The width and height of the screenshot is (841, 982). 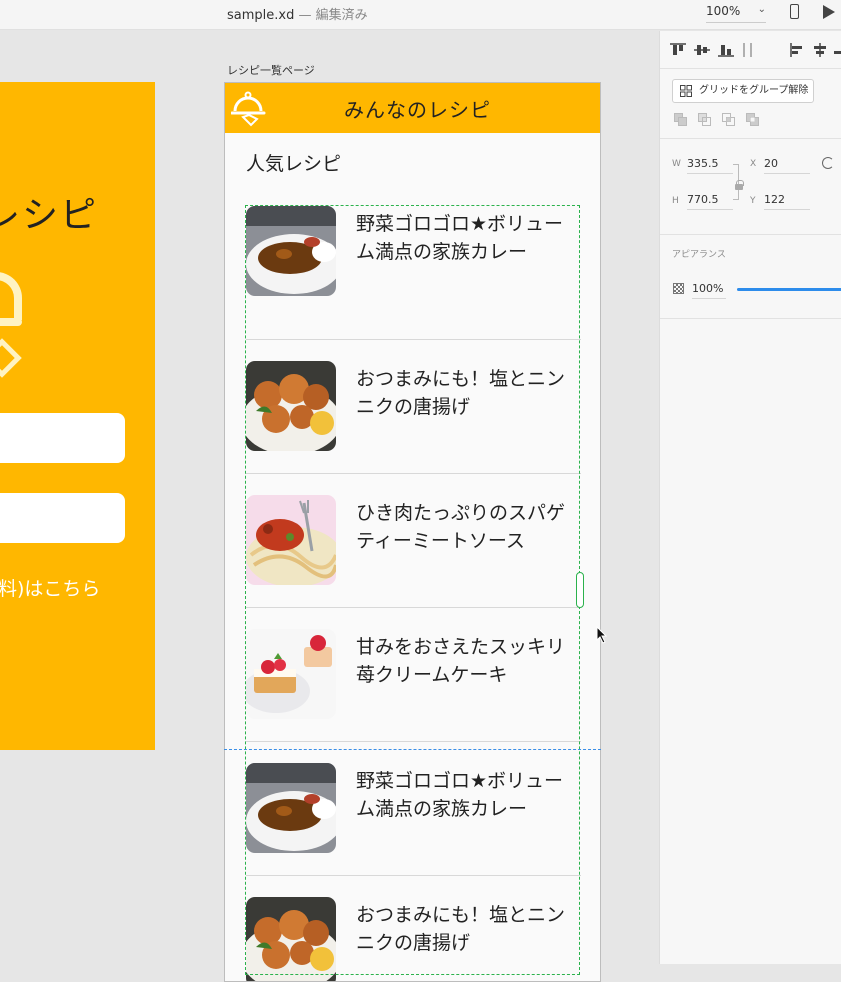 What do you see at coordinates (461, 527) in the screenshot?
I see `recipe-title: ひき肉たっぷりのスパゲティーミートソース` at bounding box center [461, 527].